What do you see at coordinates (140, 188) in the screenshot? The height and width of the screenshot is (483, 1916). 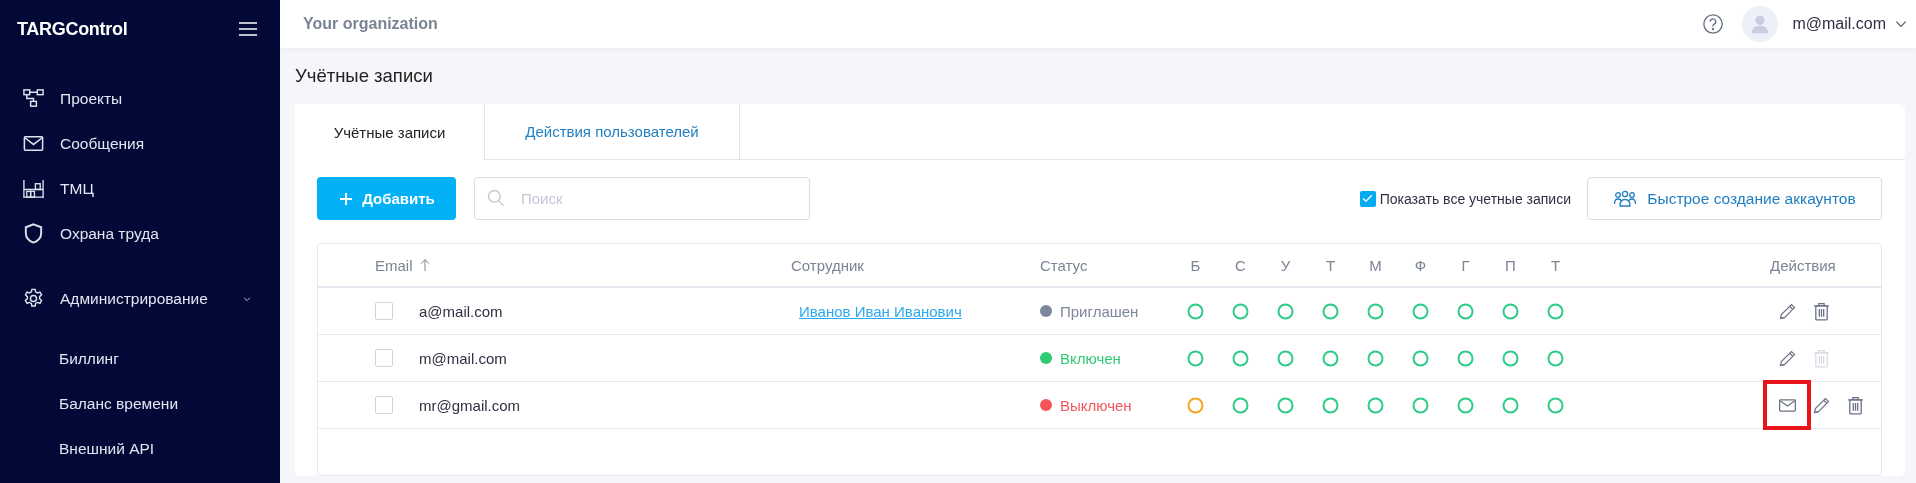 I see `sidebar-item: ТМЦ` at bounding box center [140, 188].